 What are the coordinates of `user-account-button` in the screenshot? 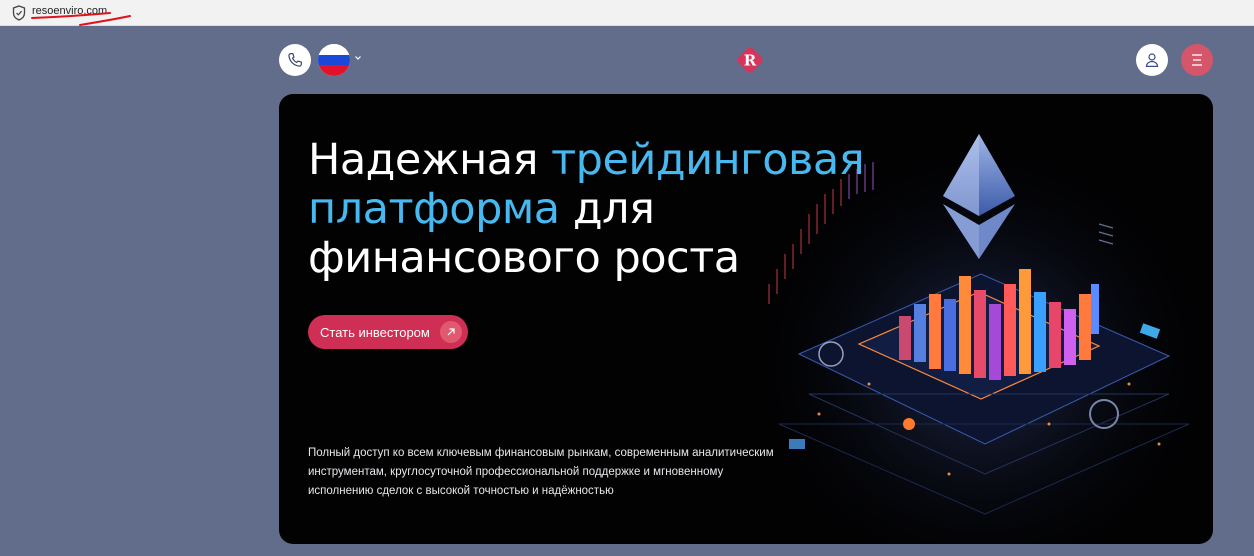 It's located at (1152, 60).